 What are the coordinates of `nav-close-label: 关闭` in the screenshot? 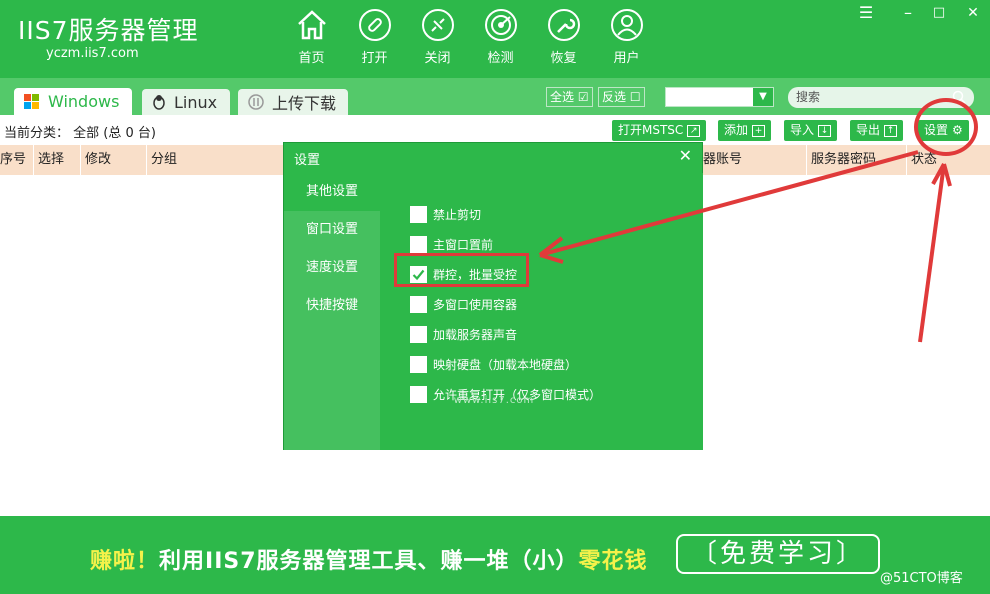 It's located at (437, 58).